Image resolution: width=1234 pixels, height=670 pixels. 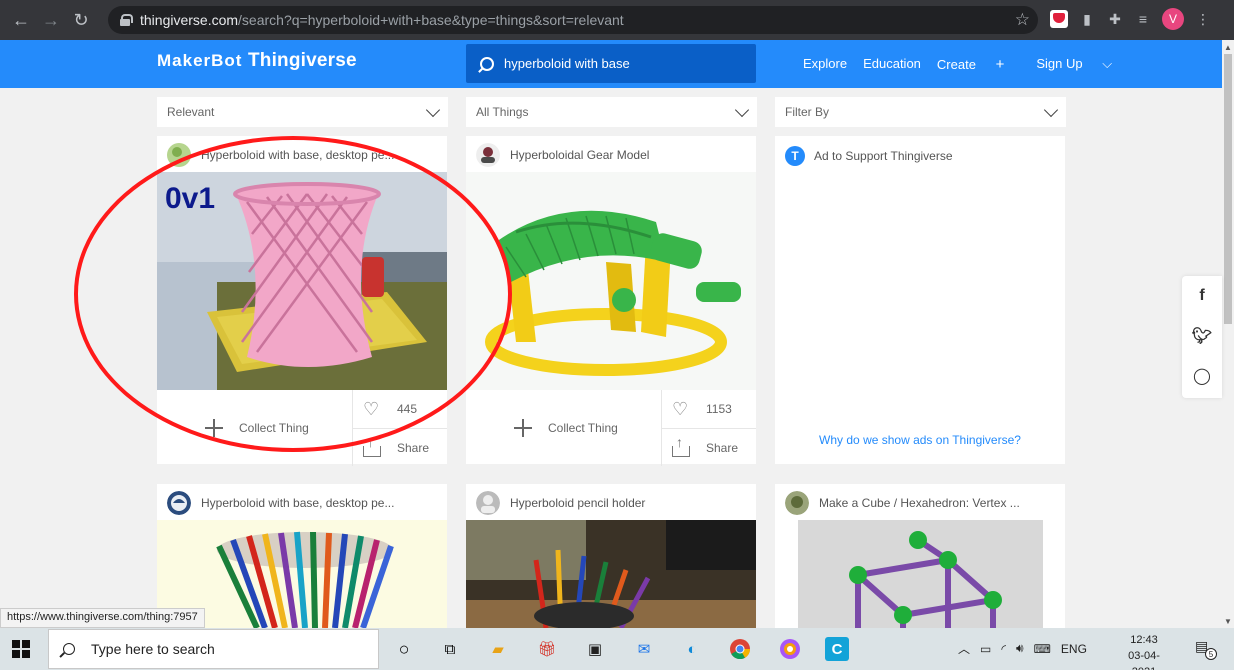 I want to click on sort-dropdown: Relevant, so click(x=302, y=112).